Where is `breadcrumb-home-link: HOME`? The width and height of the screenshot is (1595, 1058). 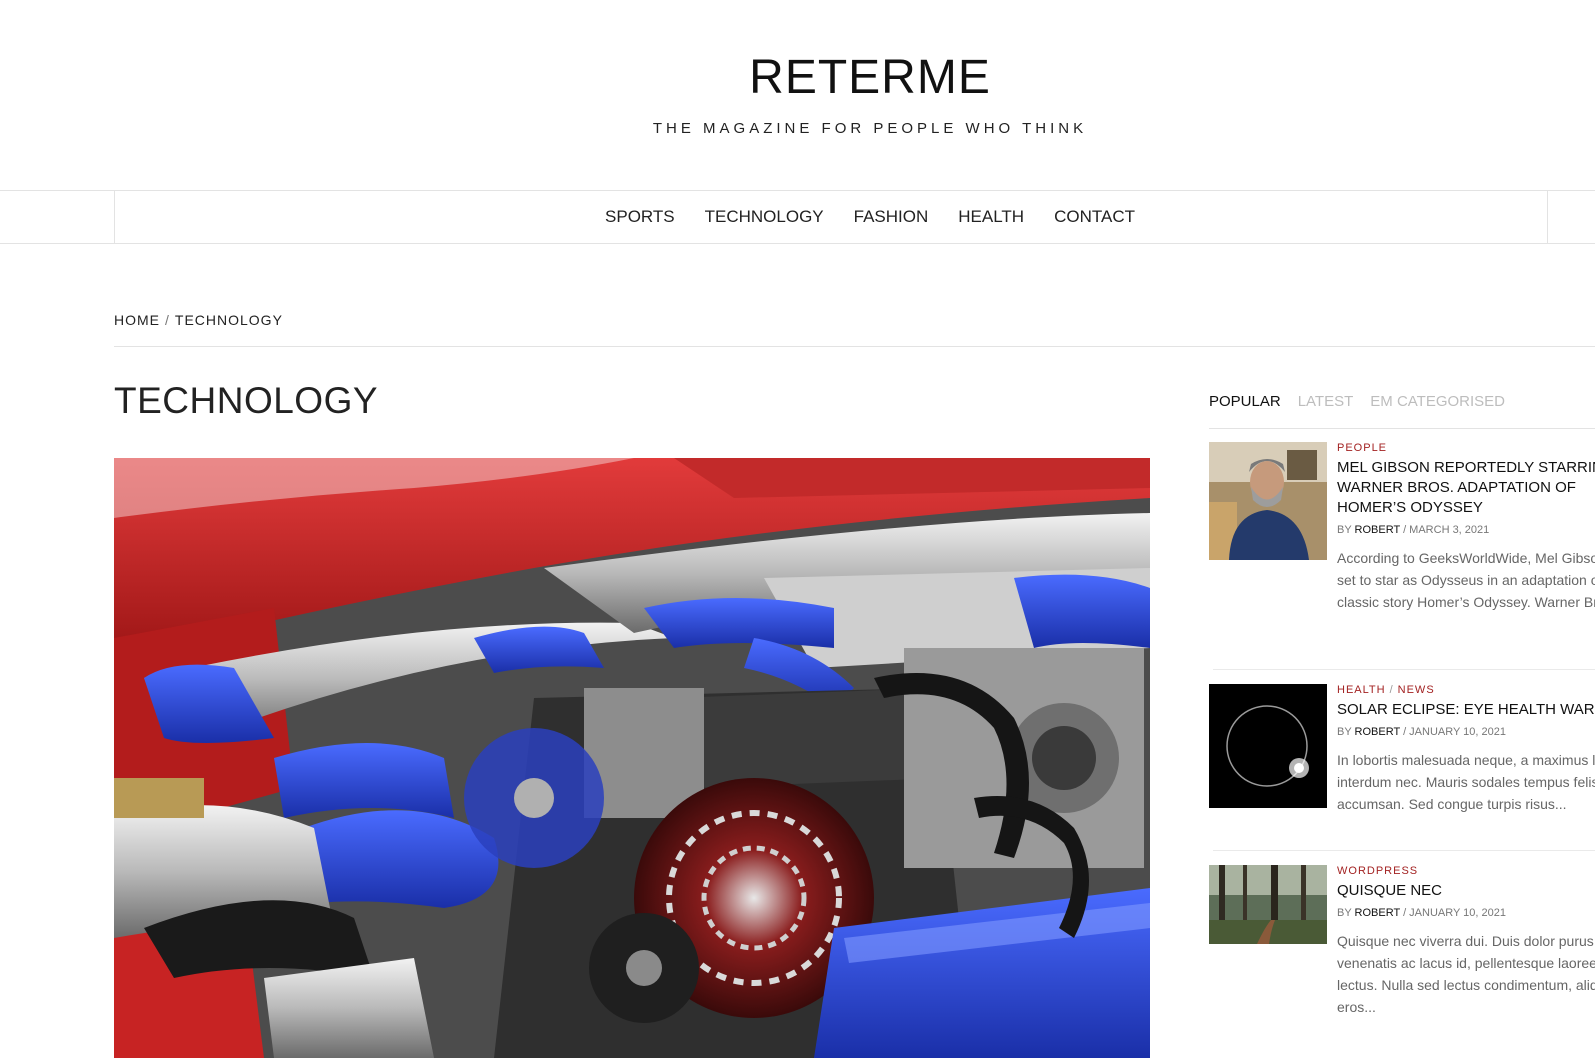 breadcrumb-home-link: HOME is located at coordinates (137, 320).